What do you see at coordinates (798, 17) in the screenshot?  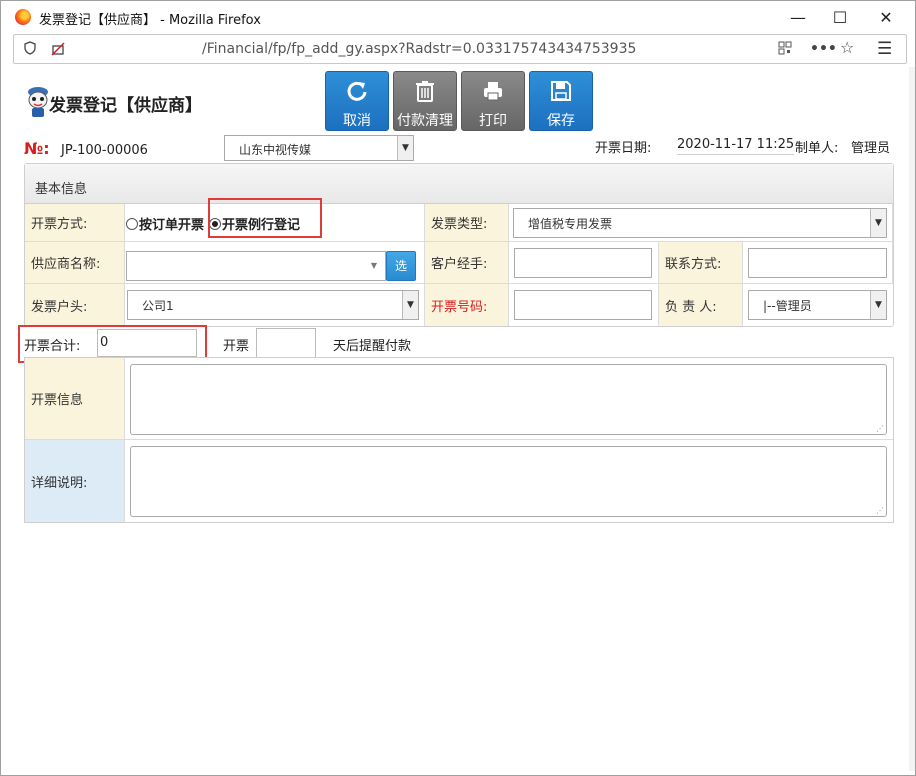 I see `minimize-button: —` at bounding box center [798, 17].